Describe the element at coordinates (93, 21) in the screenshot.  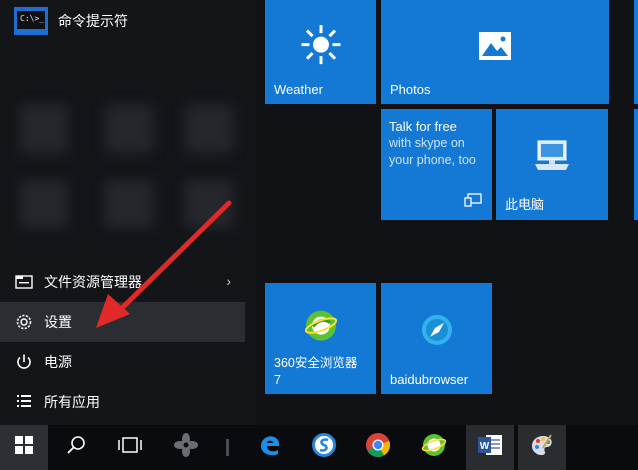
I see `recent-app-label: 命令提示符` at that location.